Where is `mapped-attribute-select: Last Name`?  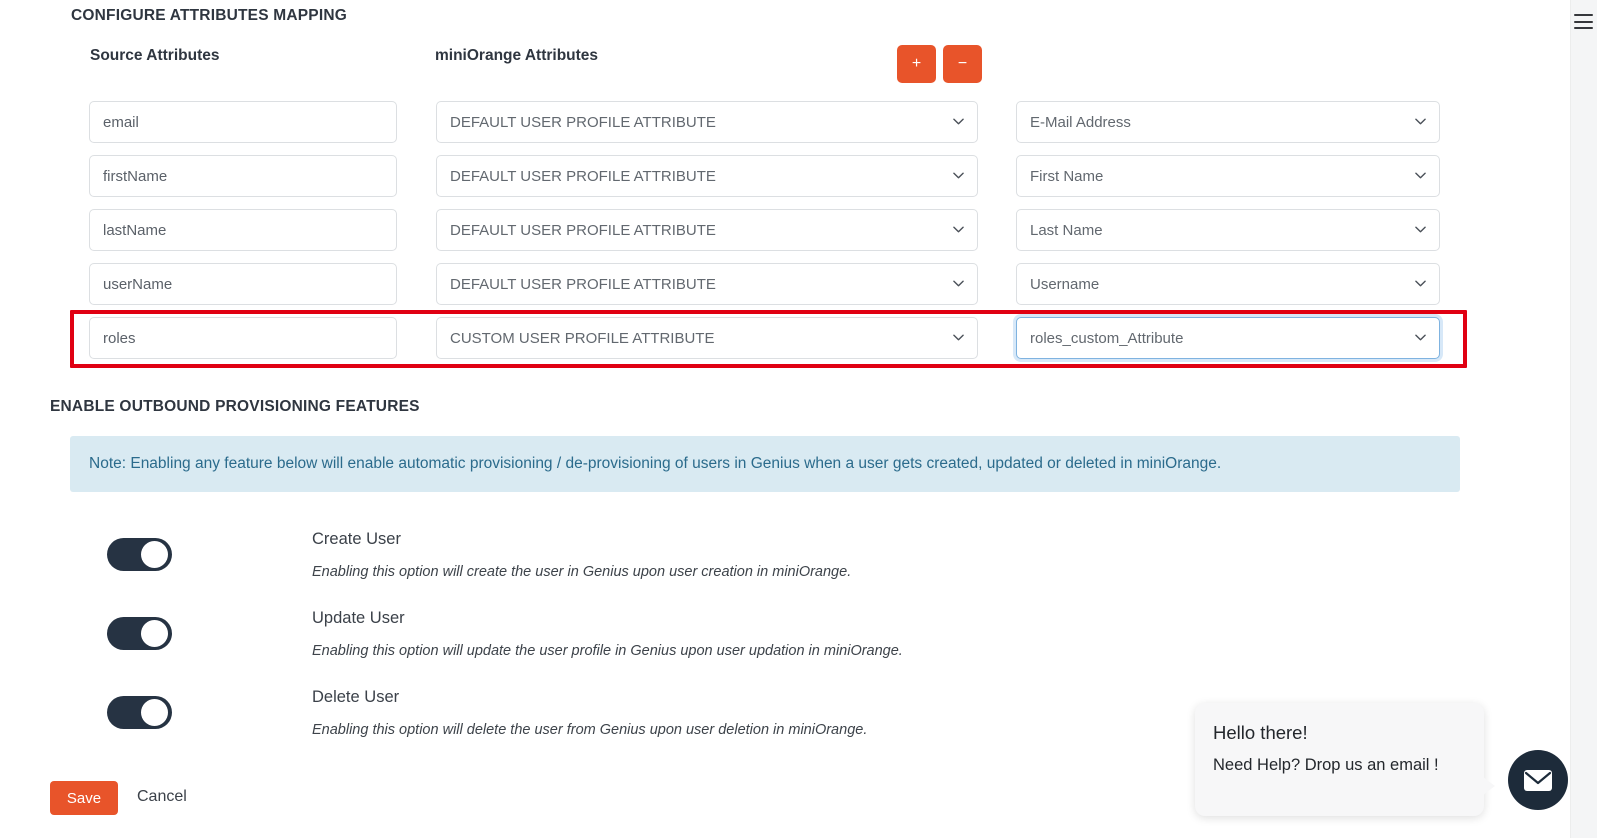 mapped-attribute-select: Last Name is located at coordinates (1228, 230).